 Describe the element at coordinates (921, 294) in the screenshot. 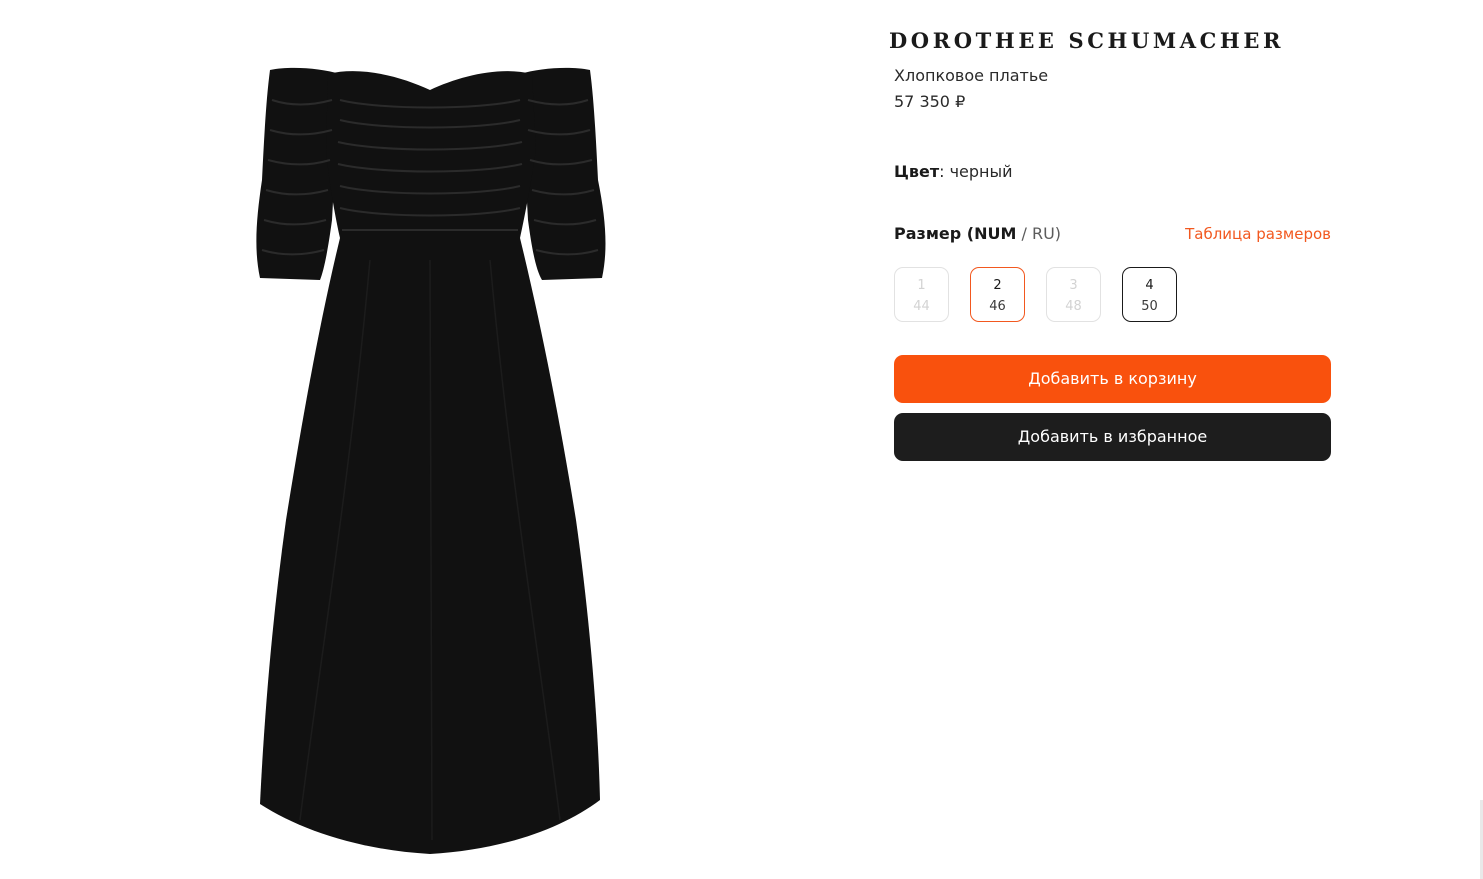

I see `size-option-1: 1 44` at that location.